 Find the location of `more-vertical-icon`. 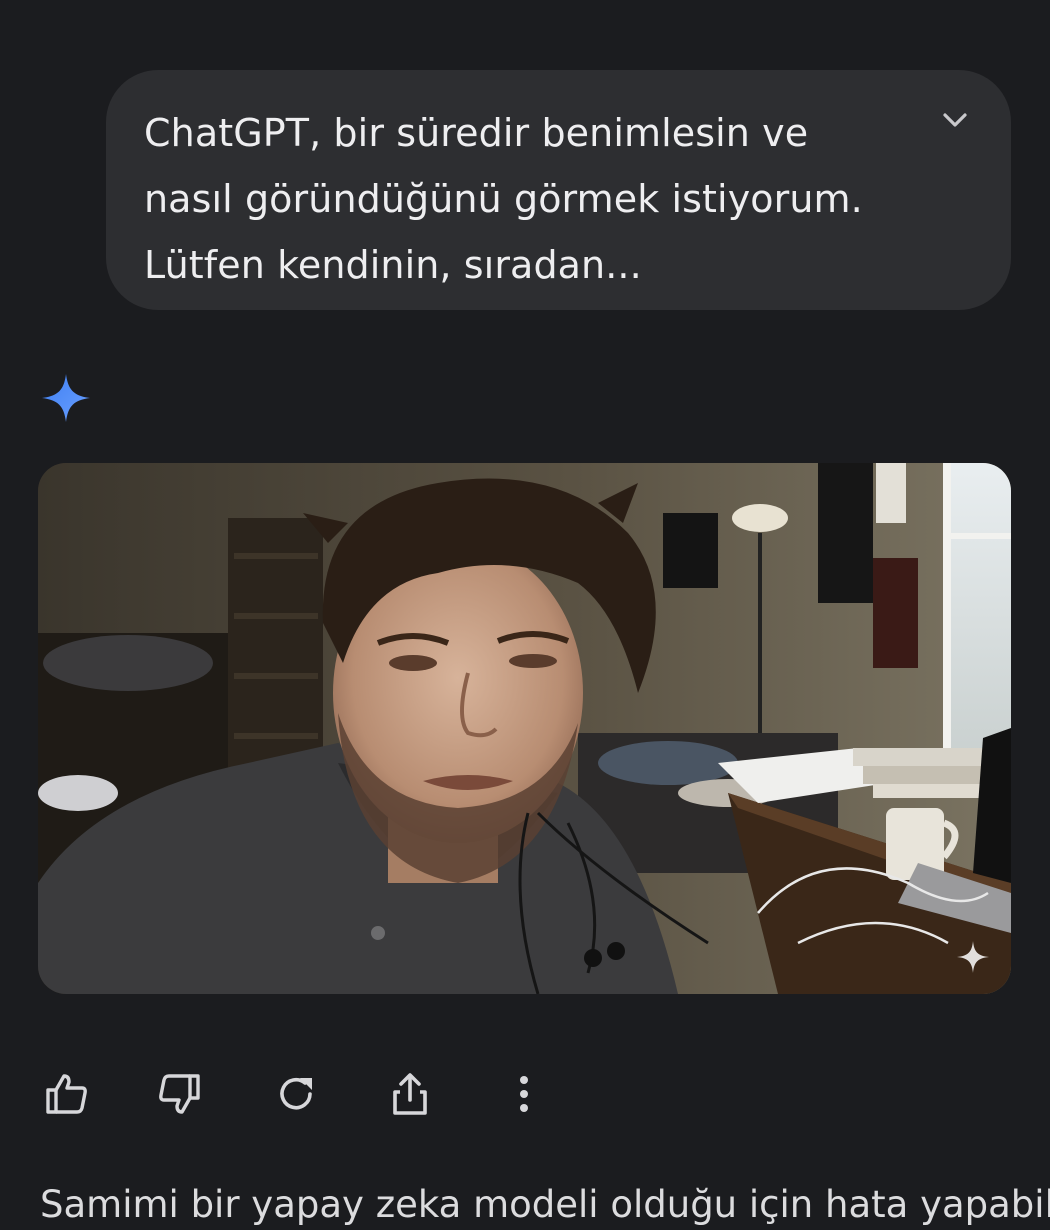

more-vertical-icon is located at coordinates (524, 1094).